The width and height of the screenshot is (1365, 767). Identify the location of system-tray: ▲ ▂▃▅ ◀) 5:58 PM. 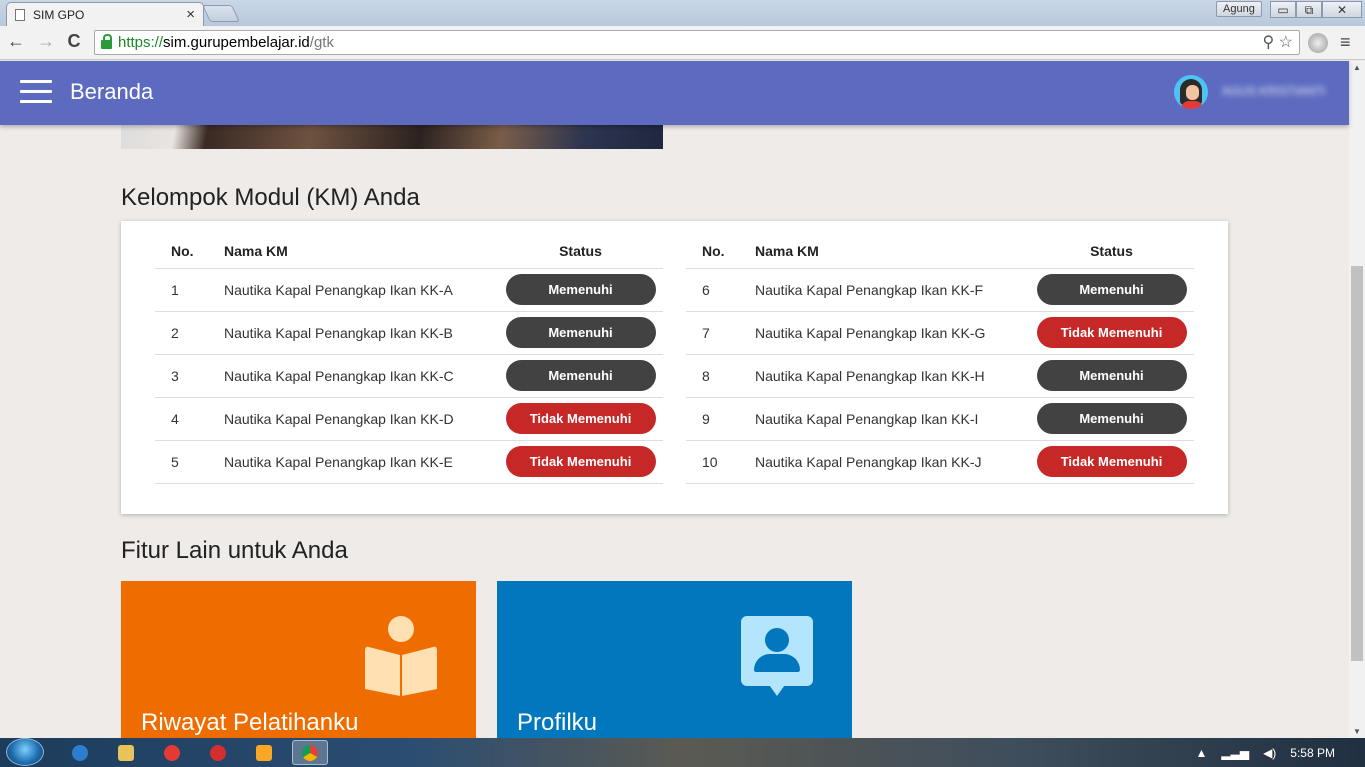
(1280, 752).